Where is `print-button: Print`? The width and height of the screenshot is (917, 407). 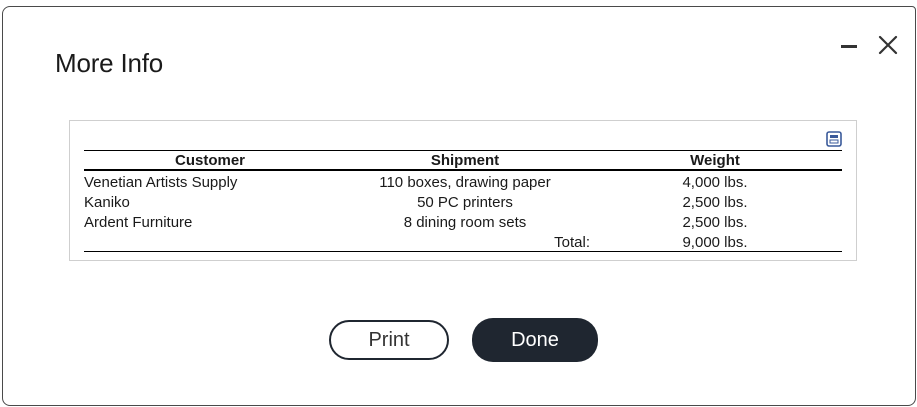
print-button: Print is located at coordinates (389, 340).